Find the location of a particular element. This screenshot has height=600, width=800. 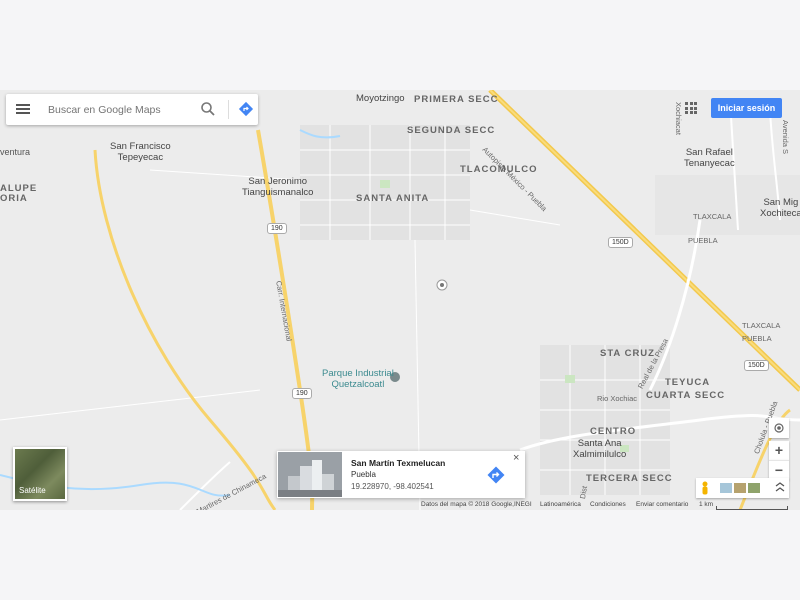

place-label-san-francisco: San Francisco Tepeyecac is located at coordinates (140, 152).